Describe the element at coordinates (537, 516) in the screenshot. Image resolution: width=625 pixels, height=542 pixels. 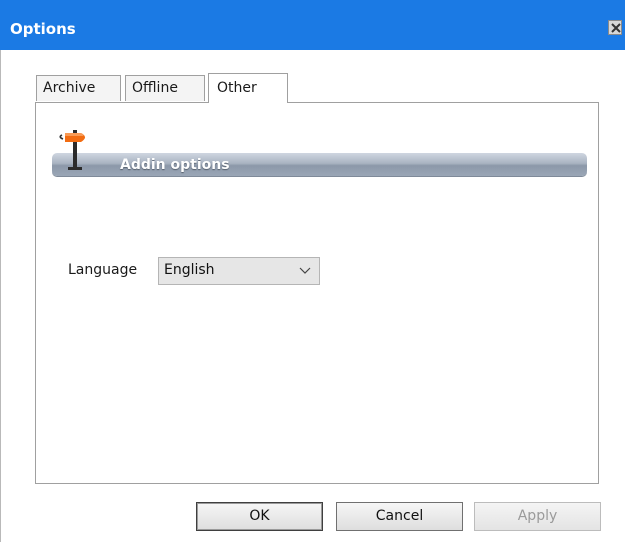
I see `apply-button: Apply` at that location.